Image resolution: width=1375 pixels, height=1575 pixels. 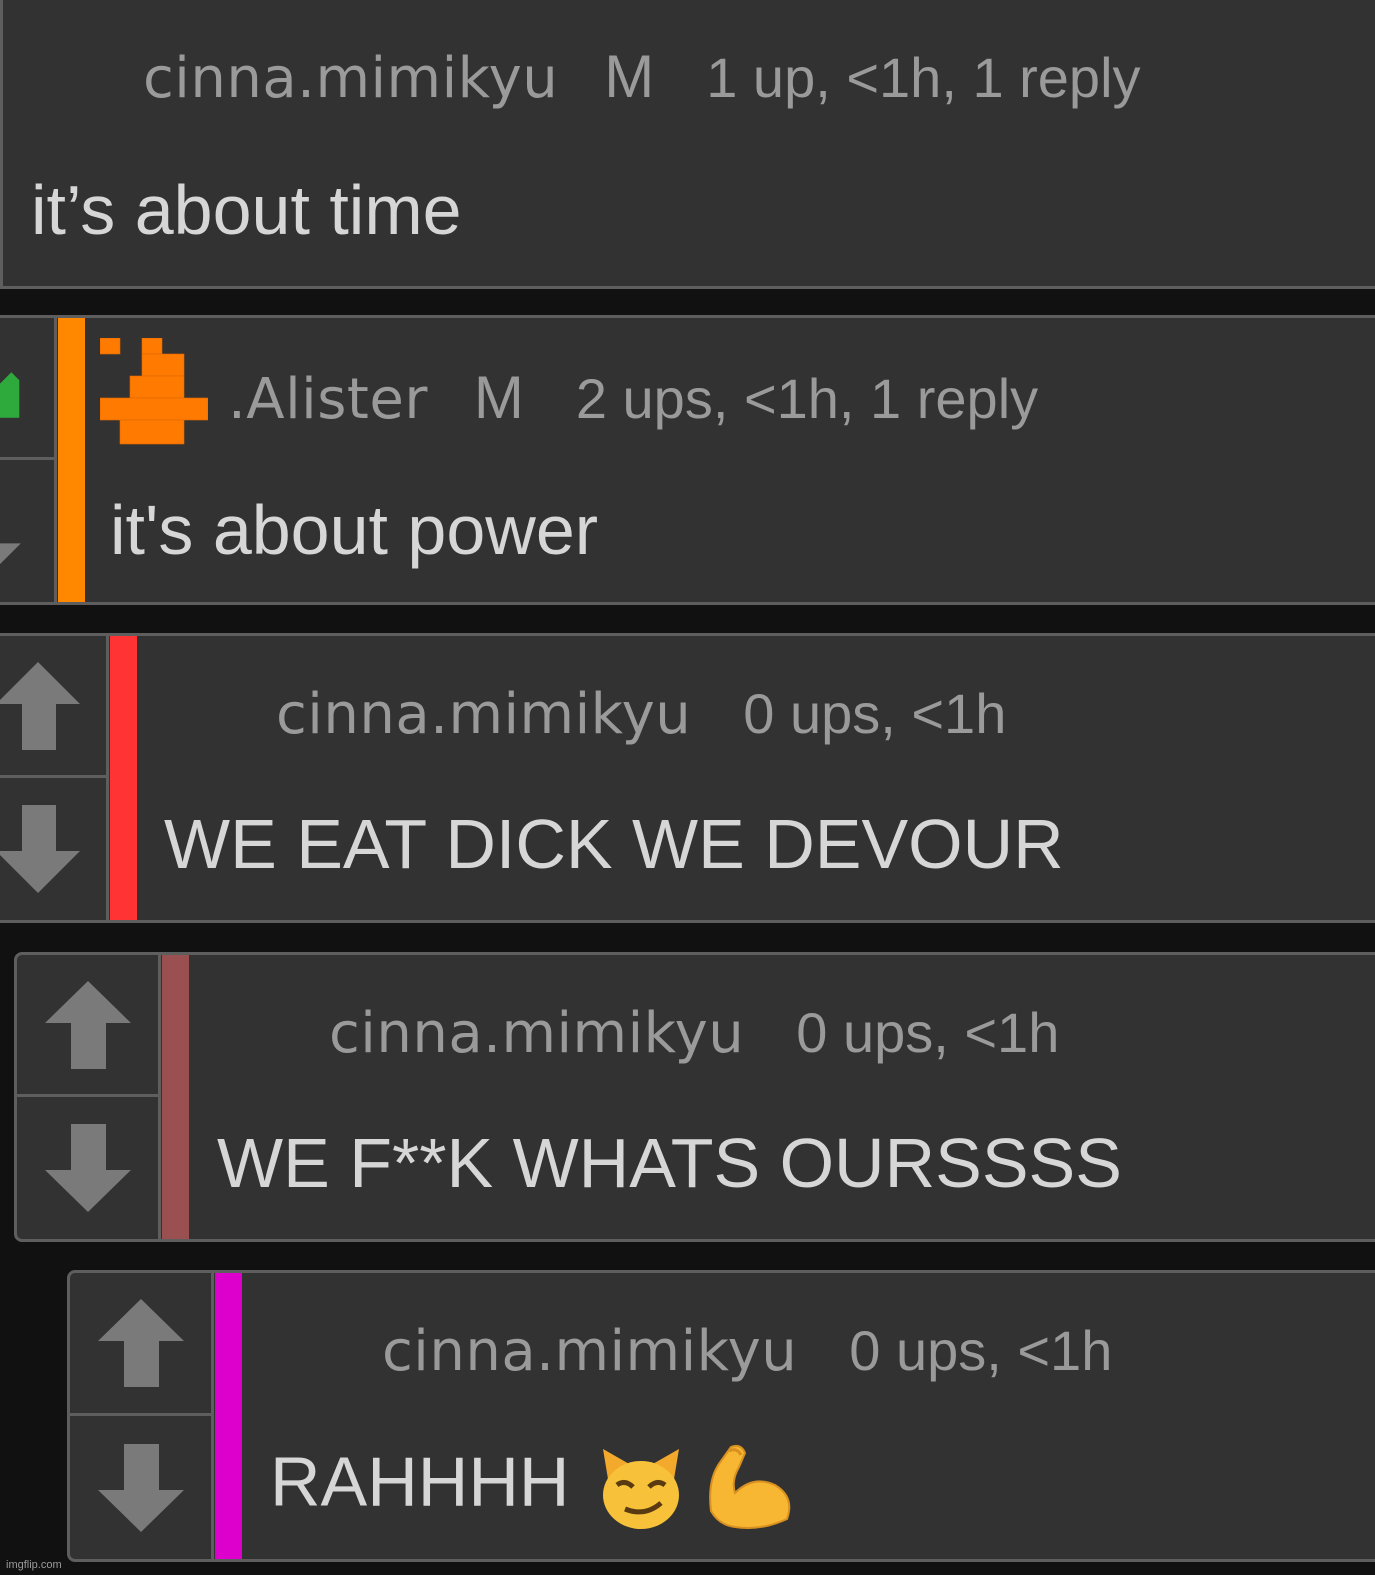 I want to click on comment-text: WE F**K WHATS OURSSSS, so click(x=669, y=1163).